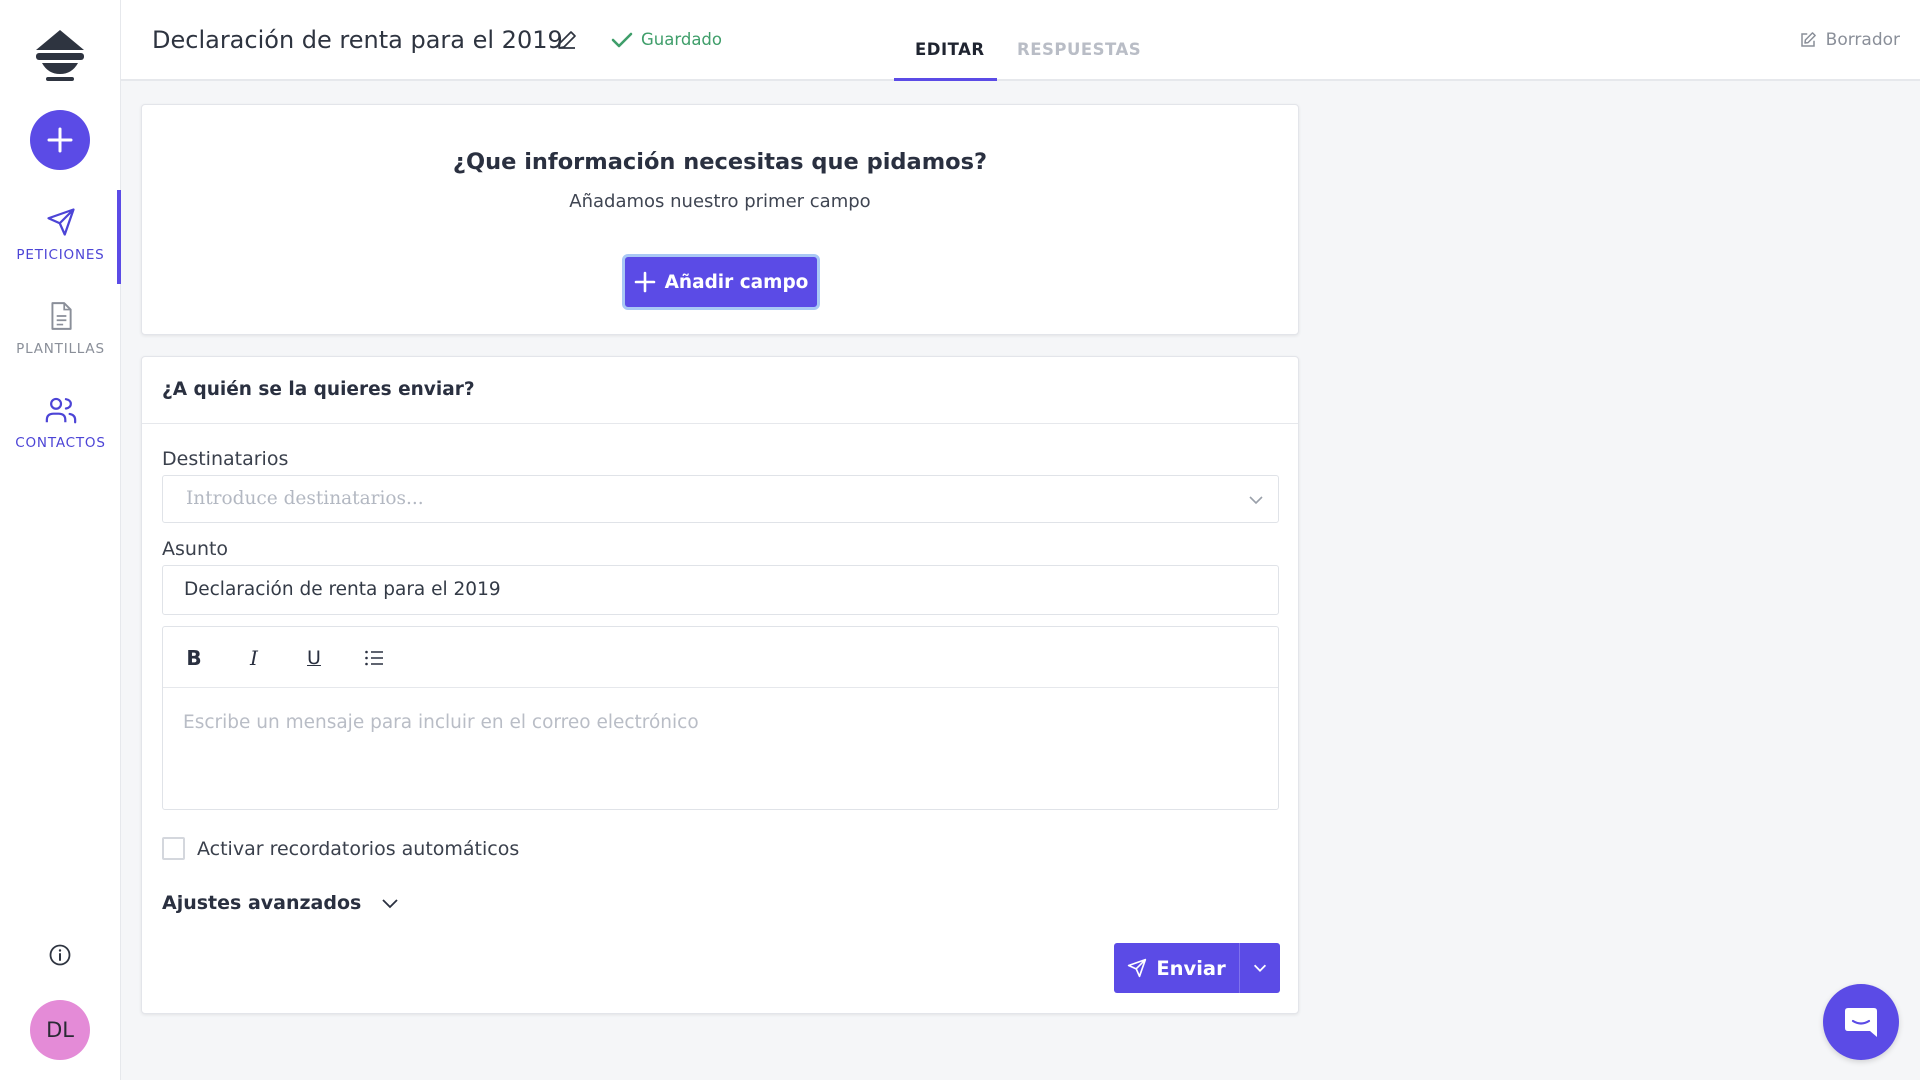  What do you see at coordinates (119, 237) in the screenshot?
I see `active-nav-indicator` at bounding box center [119, 237].